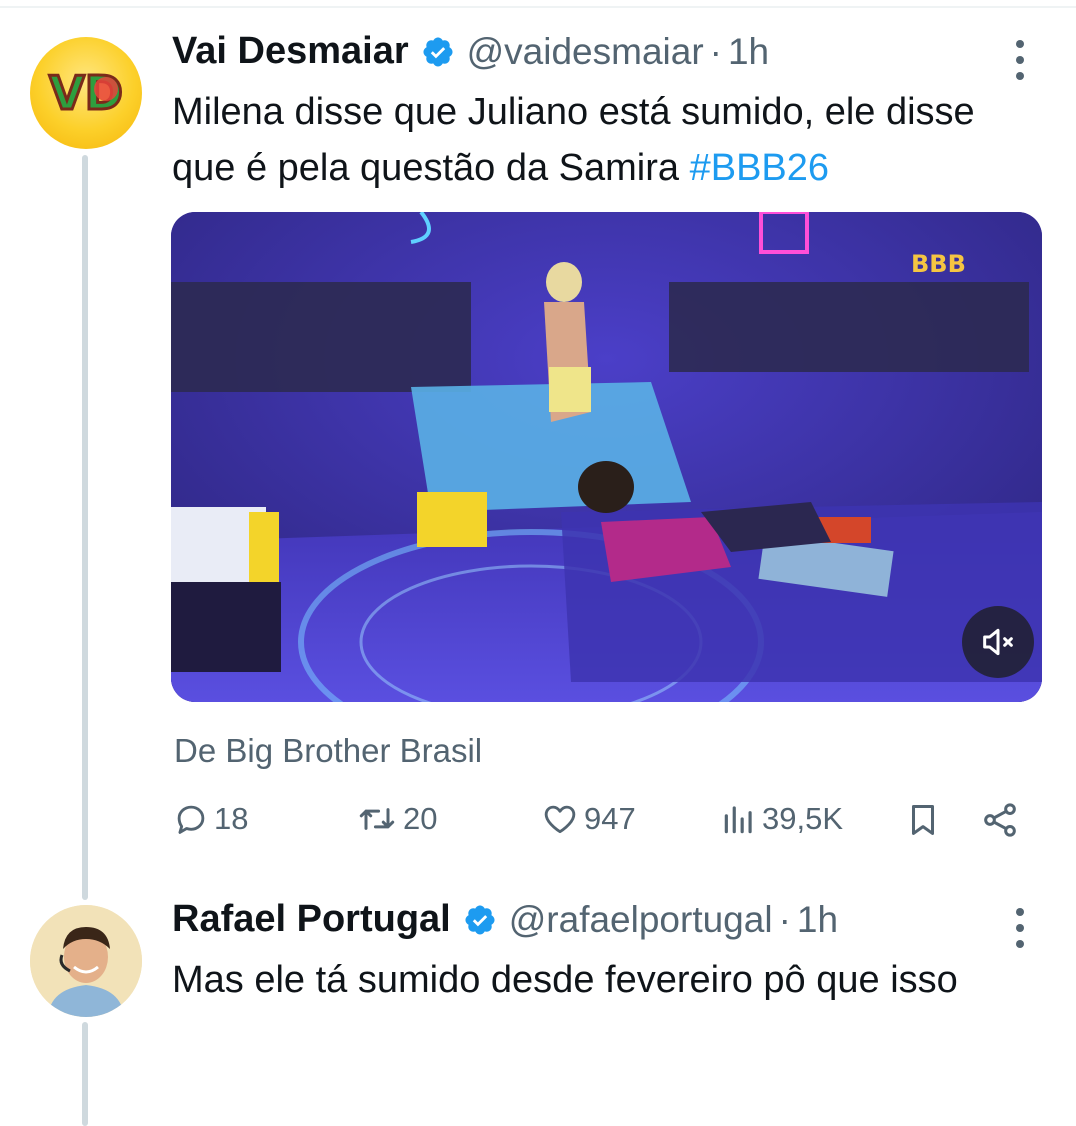 The image size is (1076, 1126). What do you see at coordinates (585, 52) in the screenshot?
I see `author-handle: @vaidesmaiar` at bounding box center [585, 52].